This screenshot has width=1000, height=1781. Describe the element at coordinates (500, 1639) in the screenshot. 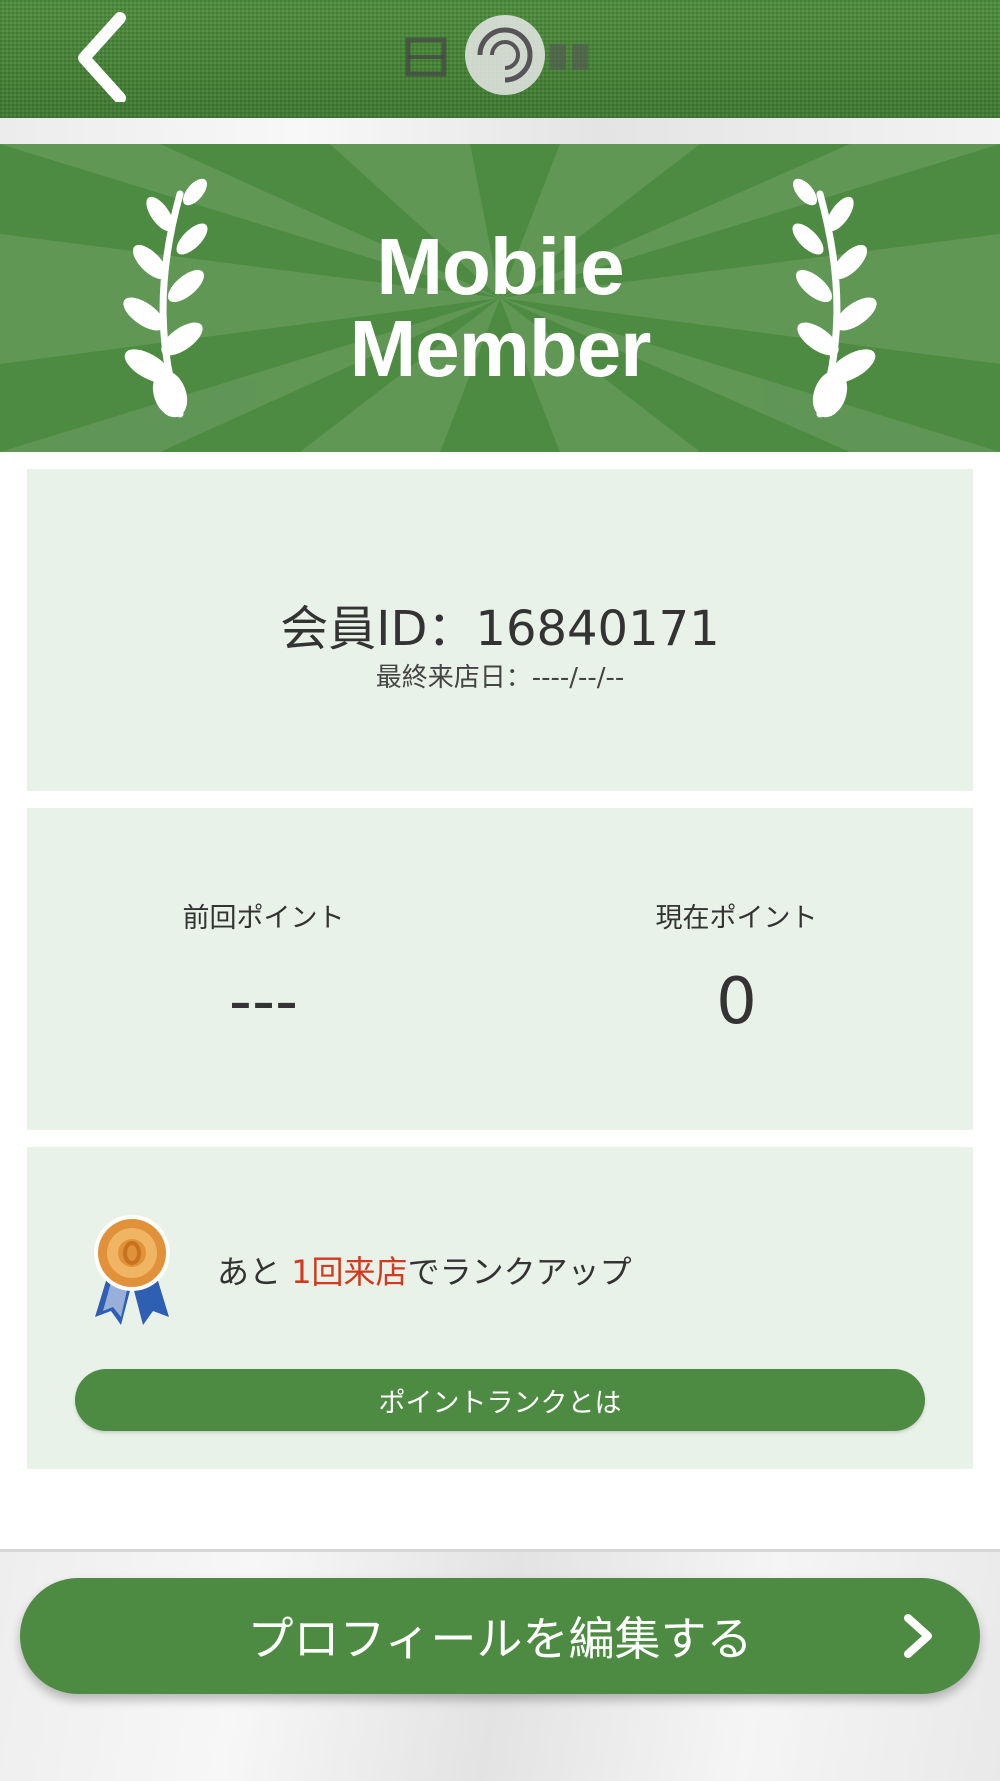

I see `edit-profile-label: プロフィールを編集する` at that location.